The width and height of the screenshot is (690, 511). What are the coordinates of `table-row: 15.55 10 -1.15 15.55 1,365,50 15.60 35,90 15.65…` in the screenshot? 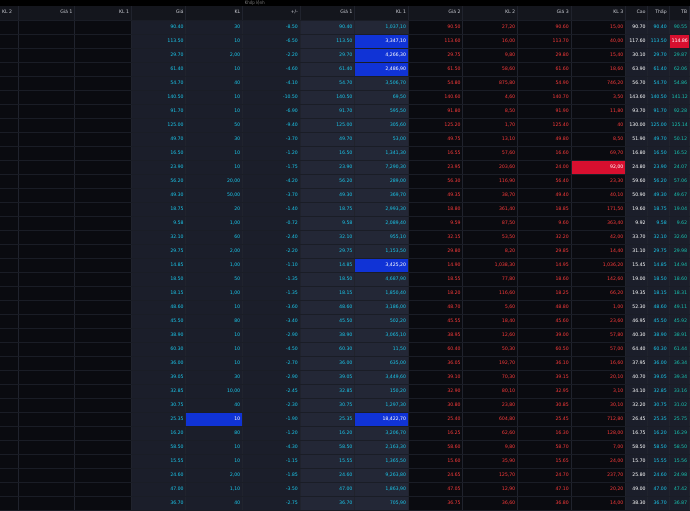 It's located at (345, 461).